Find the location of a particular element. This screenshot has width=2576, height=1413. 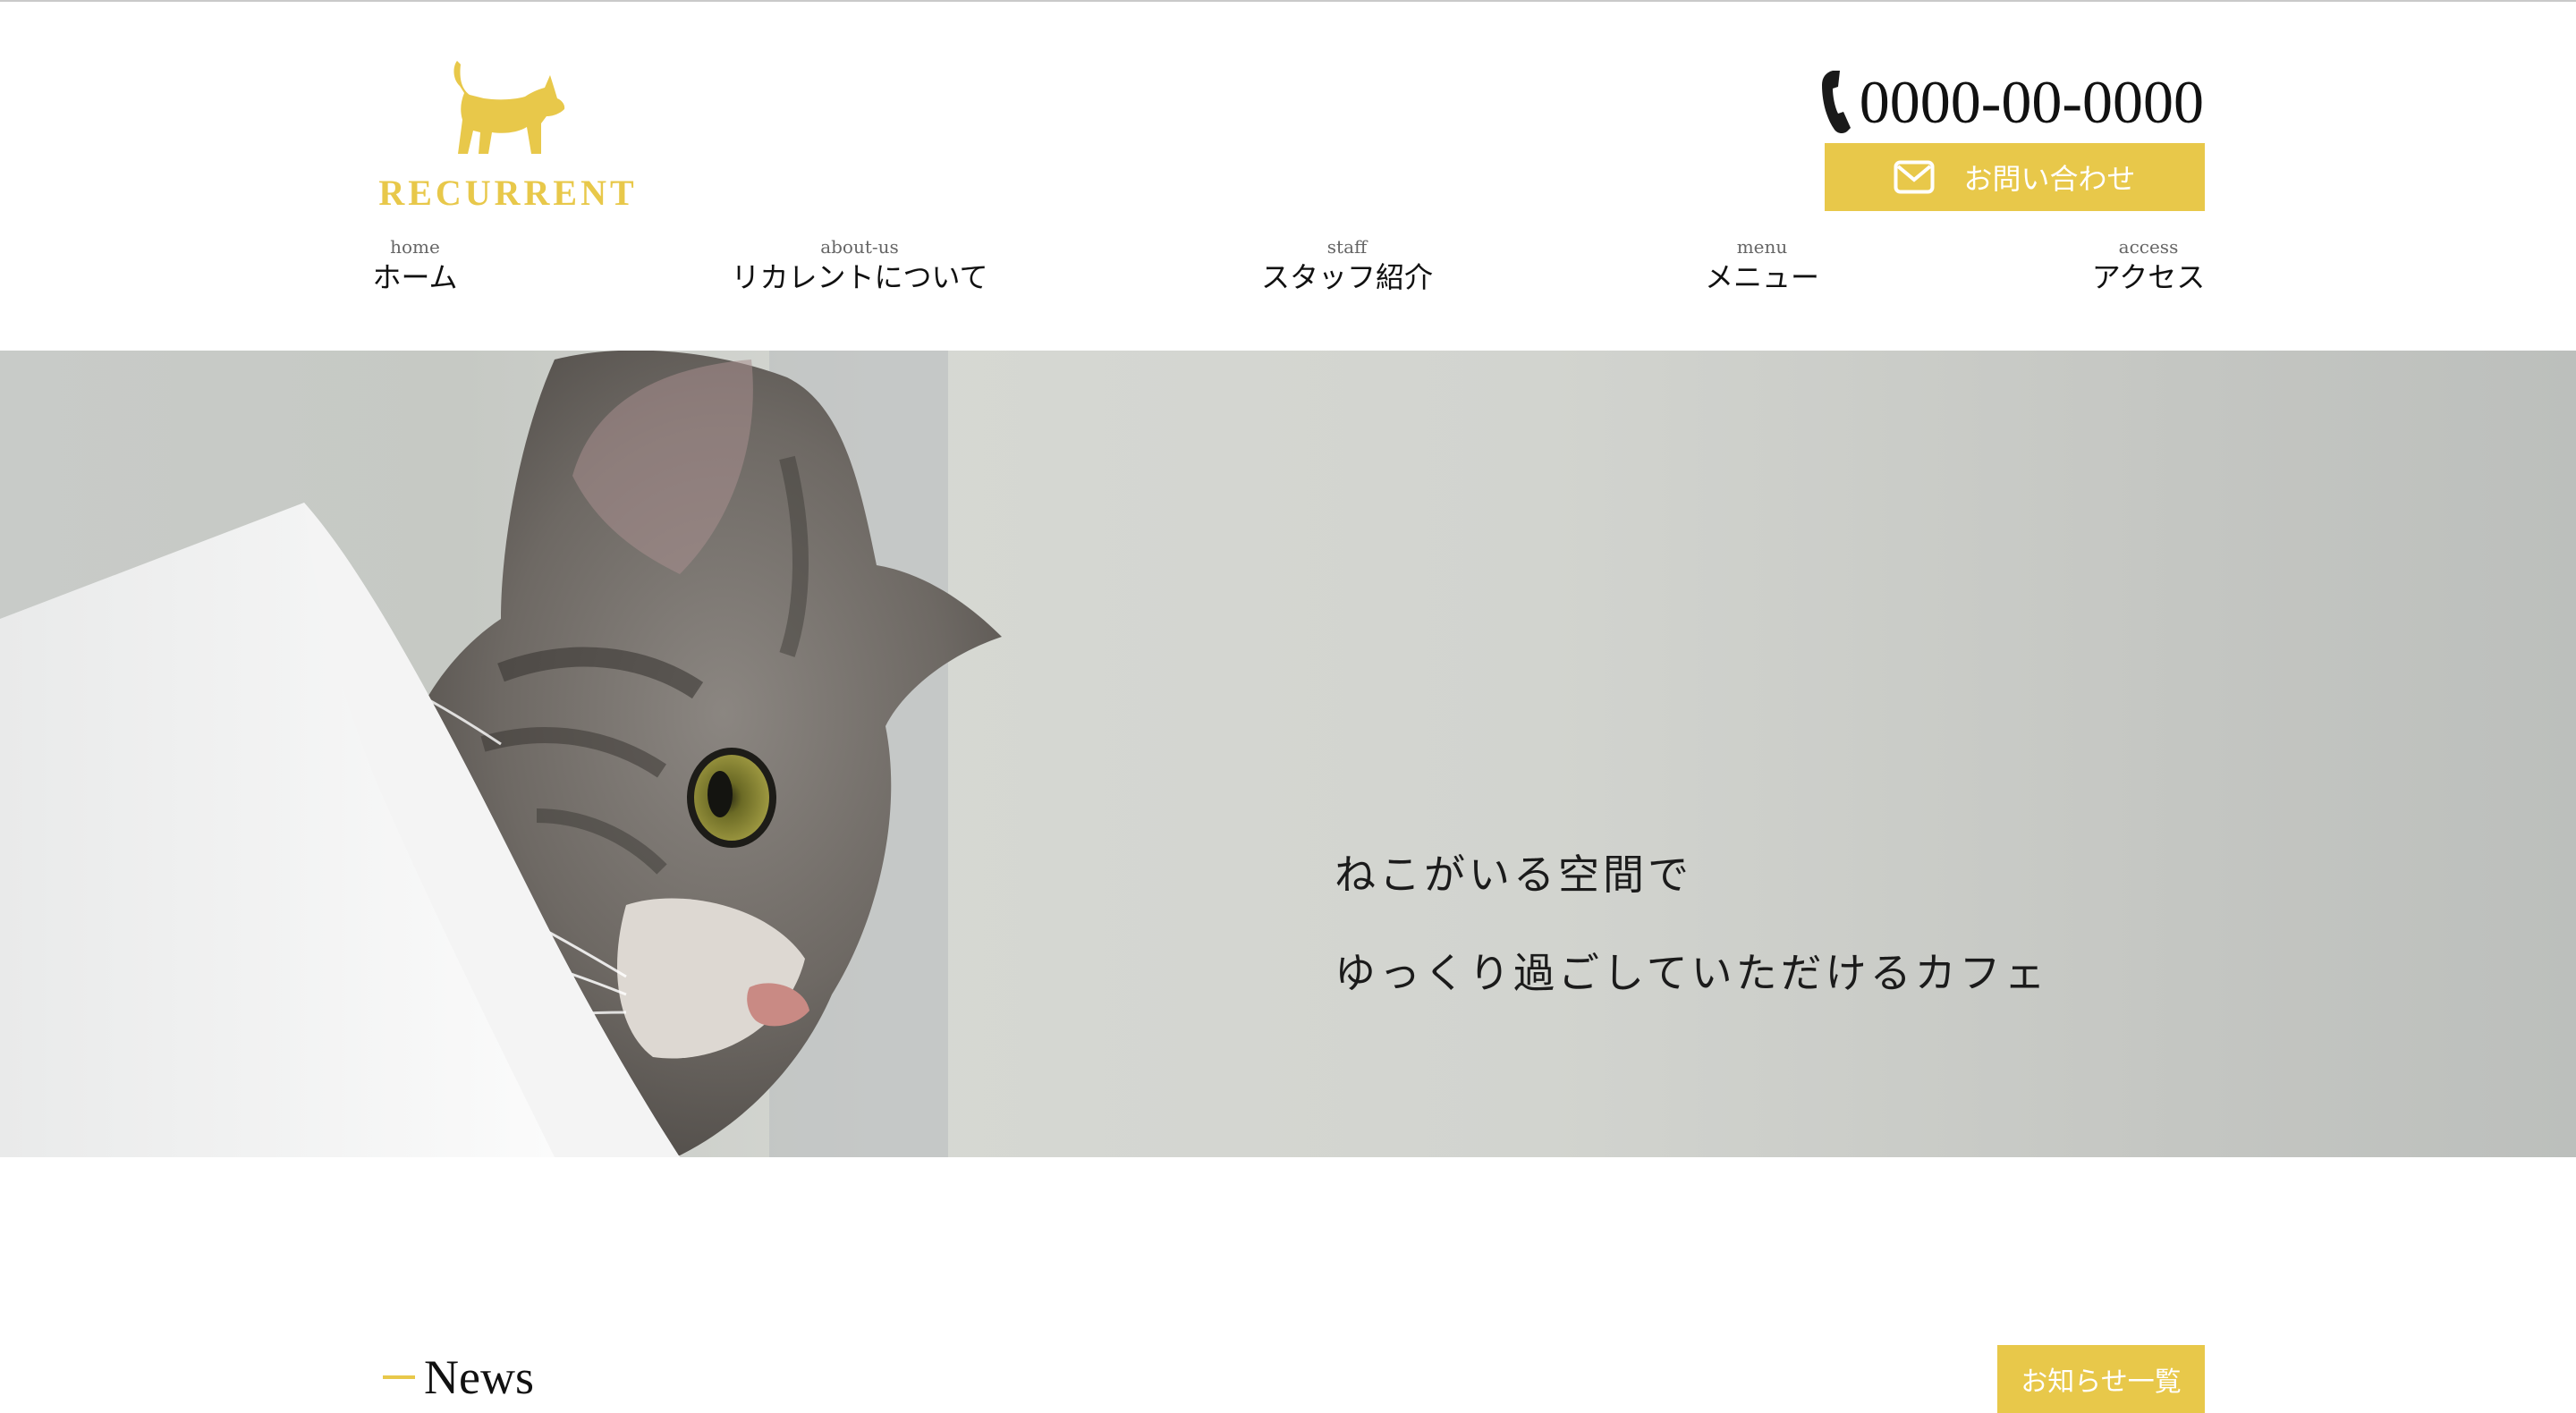

nav-item-access: access アクセス is located at coordinates (2148, 266).